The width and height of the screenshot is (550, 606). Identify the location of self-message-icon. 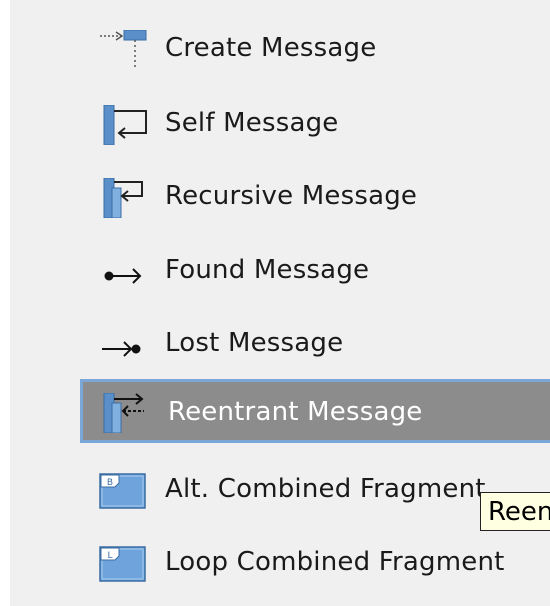
(120, 125).